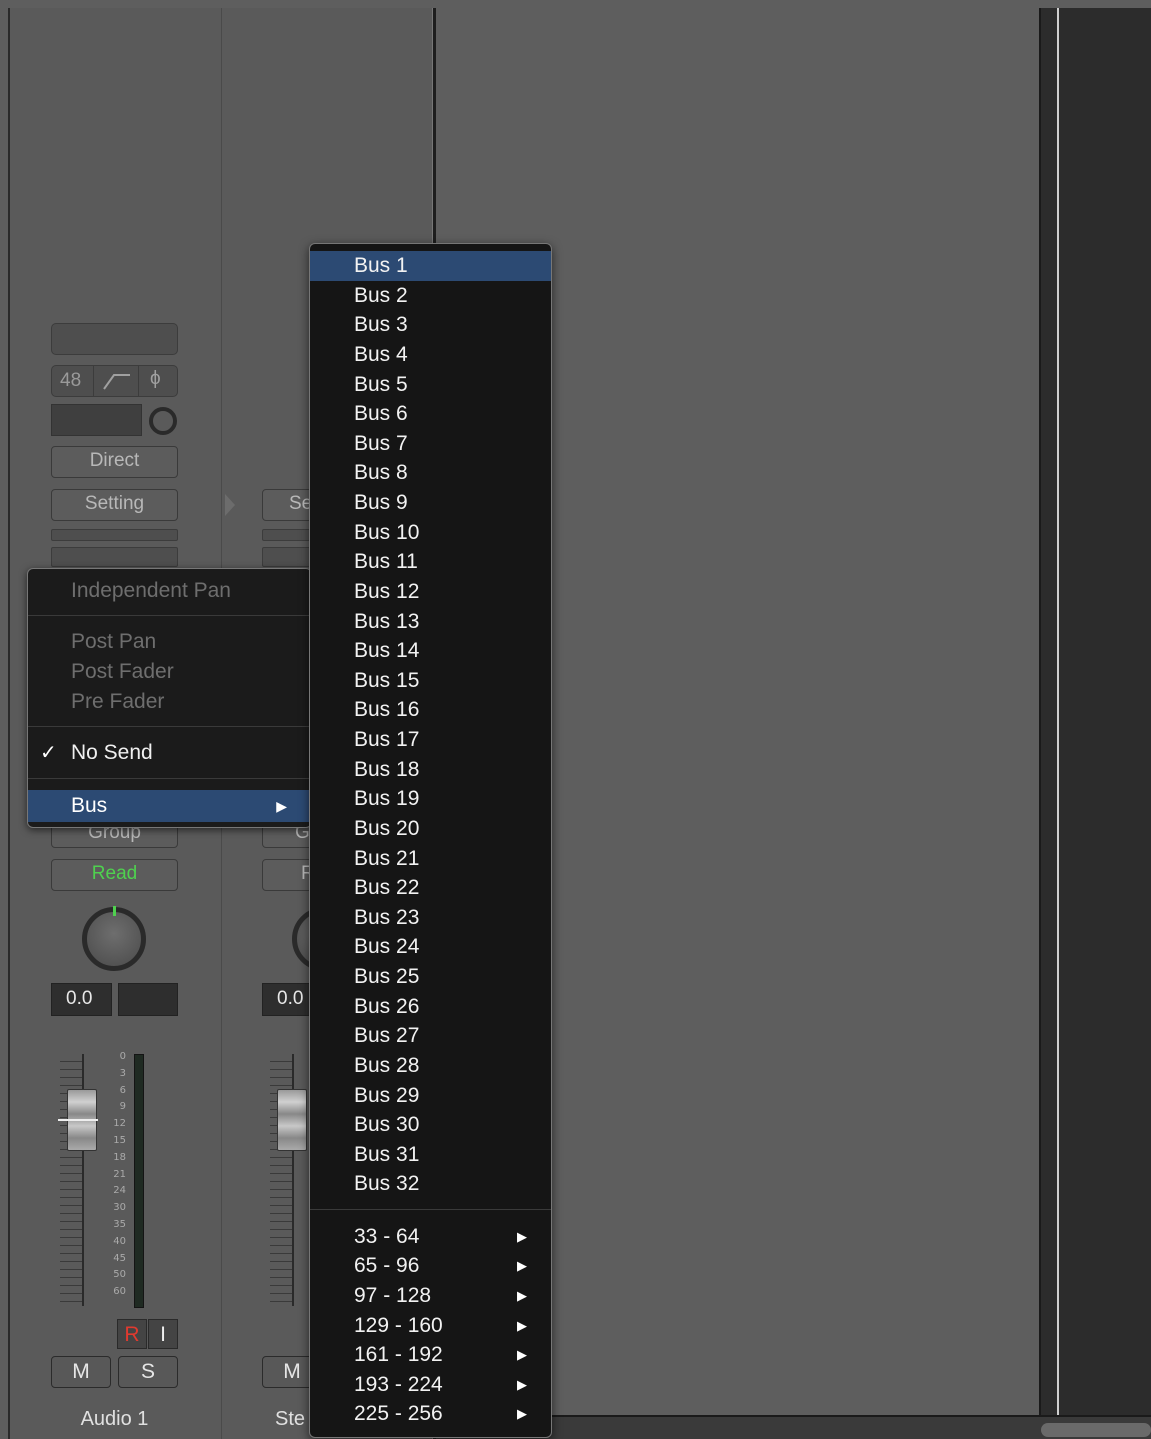 The width and height of the screenshot is (1151, 1439). Describe the element at coordinates (117, 381) in the screenshot. I see `low-cut-icon` at that location.